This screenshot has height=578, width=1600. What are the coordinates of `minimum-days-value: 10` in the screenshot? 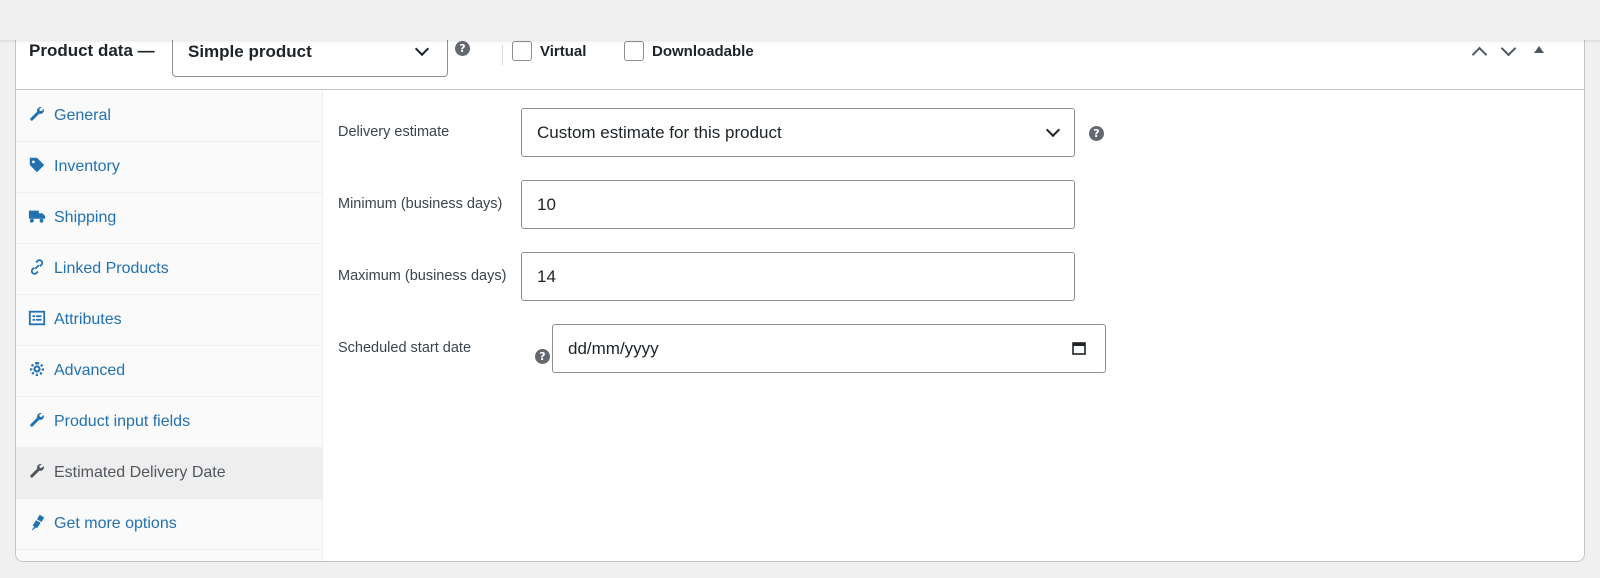 It's located at (546, 204).